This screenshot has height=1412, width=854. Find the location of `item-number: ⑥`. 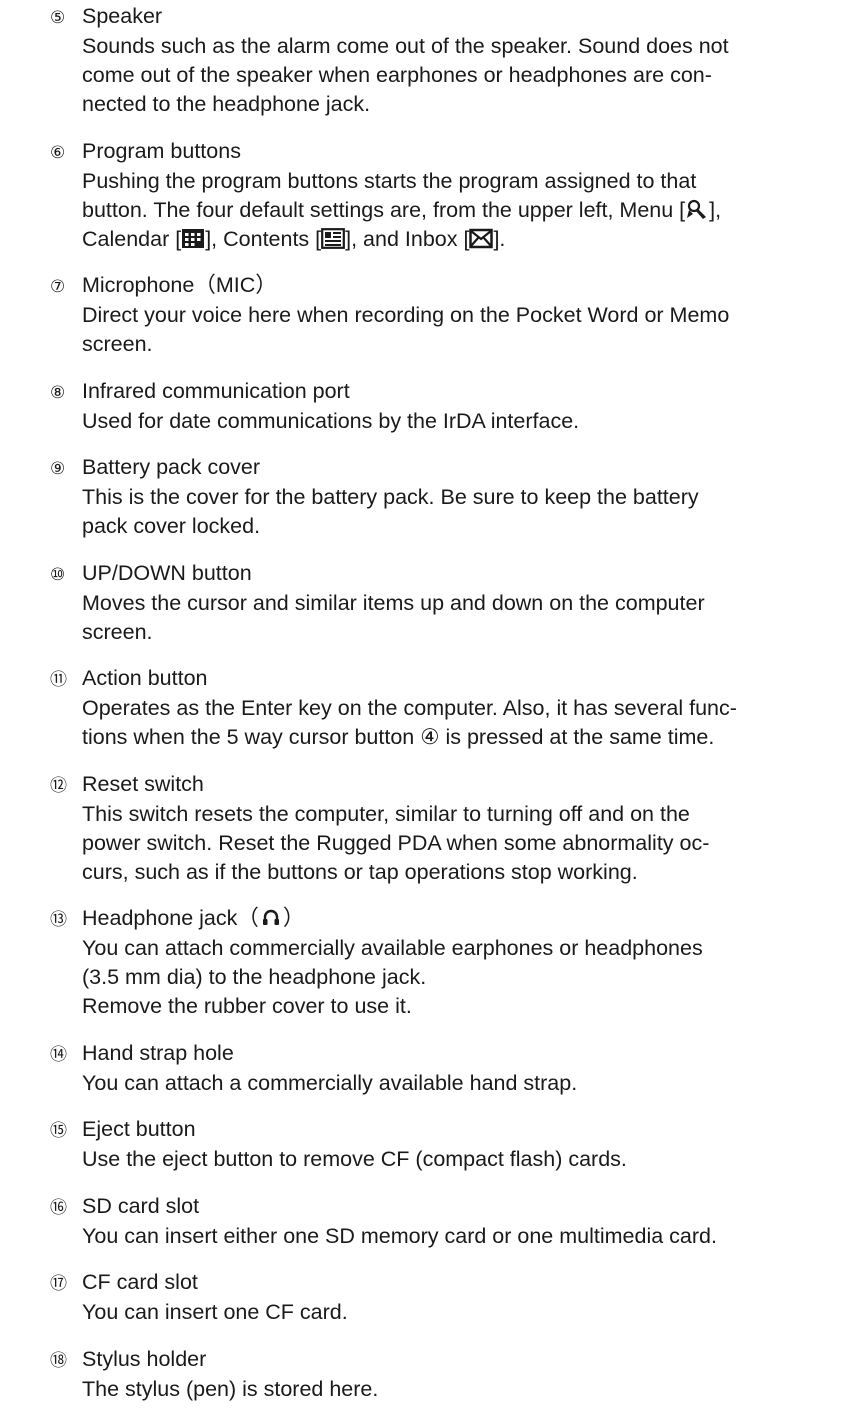

item-number: ⑥ is located at coordinates (58, 152).